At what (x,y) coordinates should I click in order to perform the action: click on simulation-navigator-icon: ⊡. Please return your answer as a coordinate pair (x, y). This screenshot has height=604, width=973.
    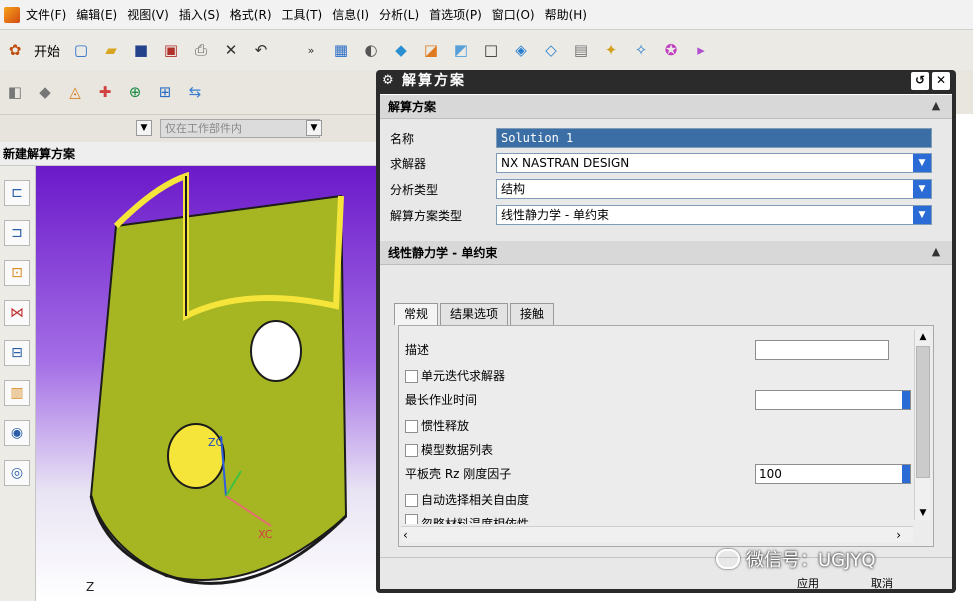
    Looking at the image, I should click on (17, 273).